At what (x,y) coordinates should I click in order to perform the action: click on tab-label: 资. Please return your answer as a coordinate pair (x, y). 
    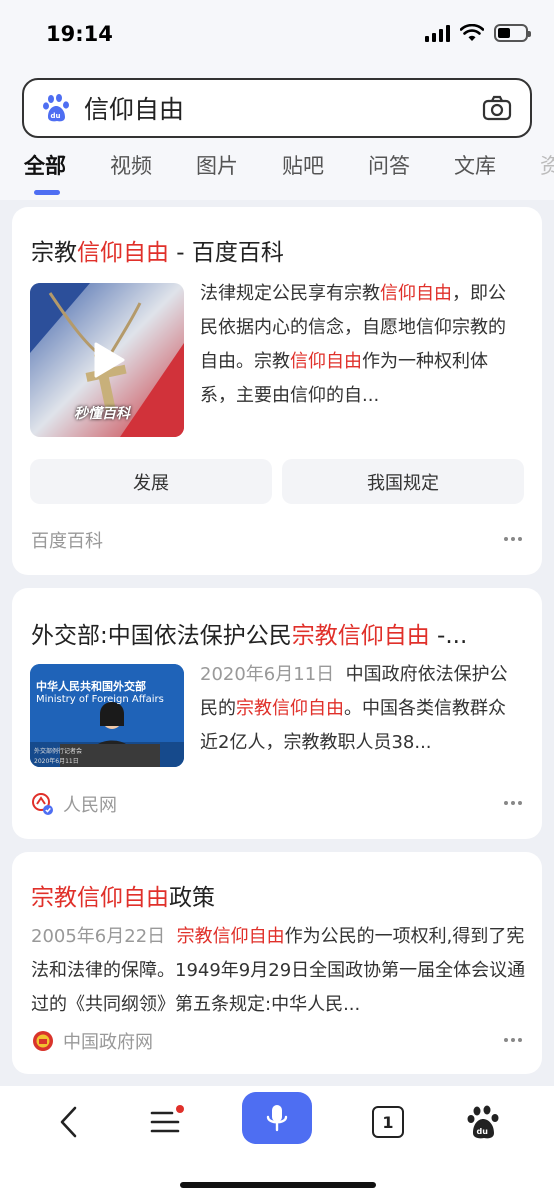
    Looking at the image, I should click on (547, 166).